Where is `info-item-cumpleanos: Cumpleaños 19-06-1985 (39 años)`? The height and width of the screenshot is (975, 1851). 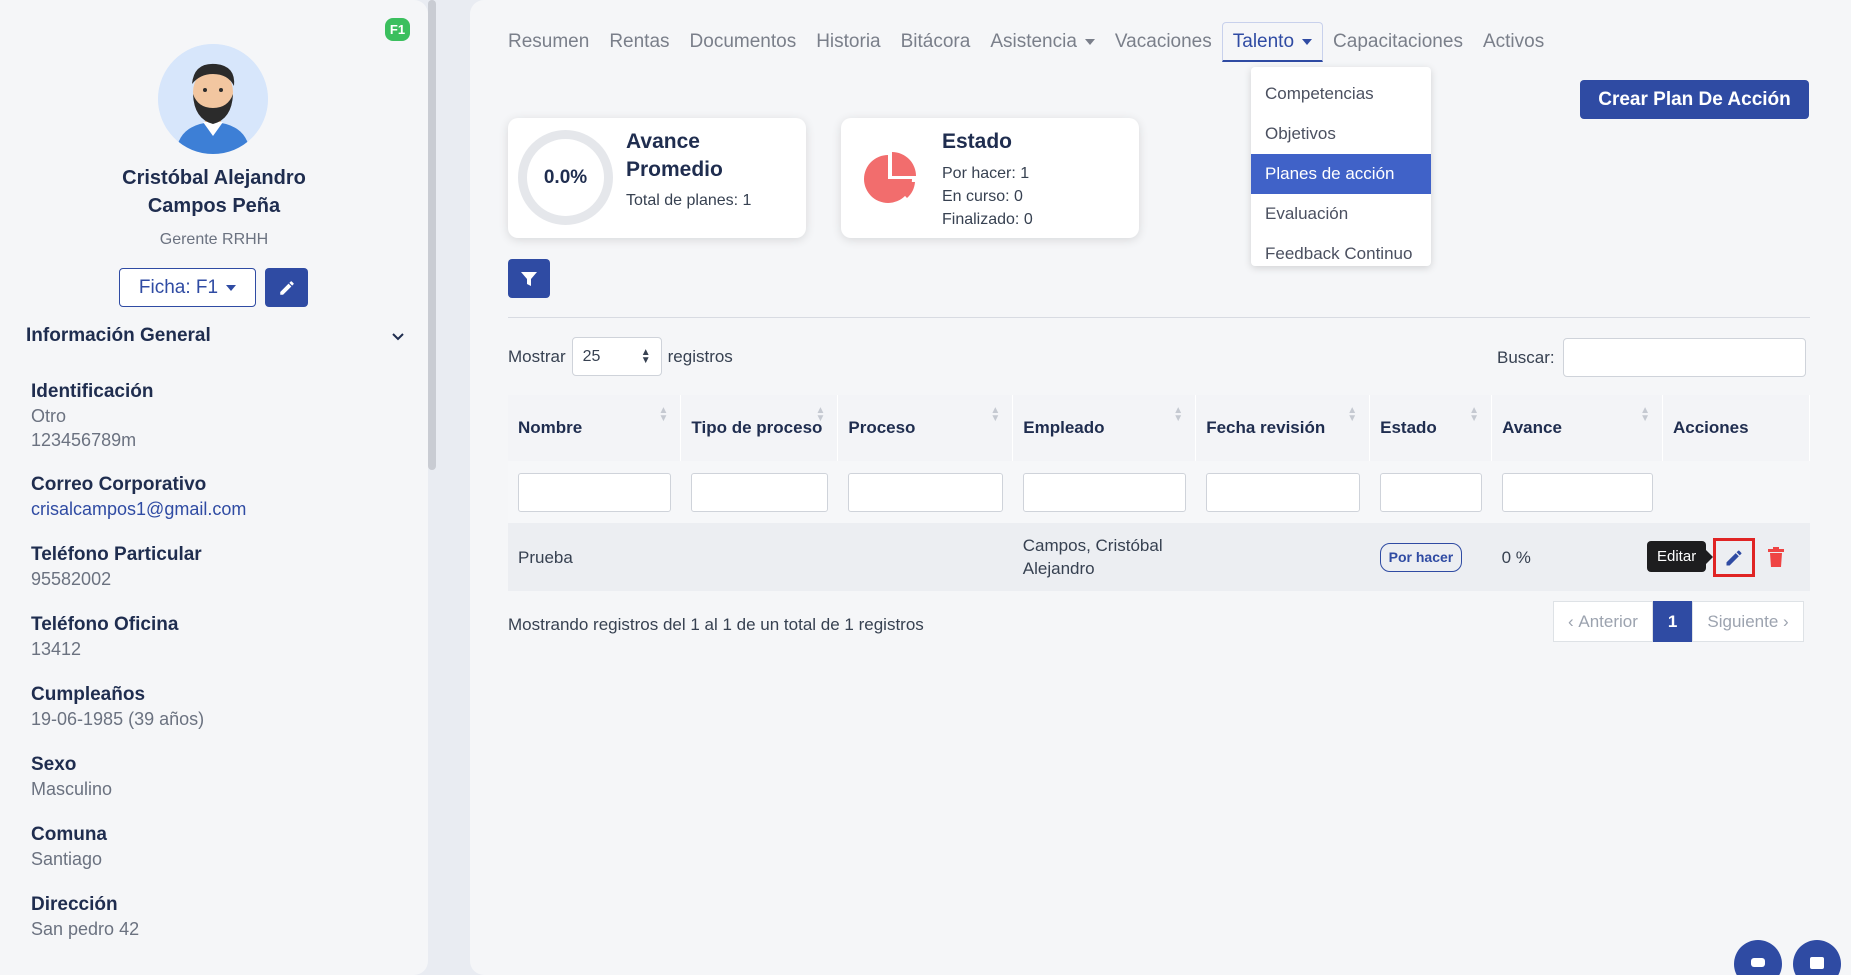 info-item-cumpleanos: Cumpleaños 19-06-1985 (39 años) is located at coordinates (221, 718).